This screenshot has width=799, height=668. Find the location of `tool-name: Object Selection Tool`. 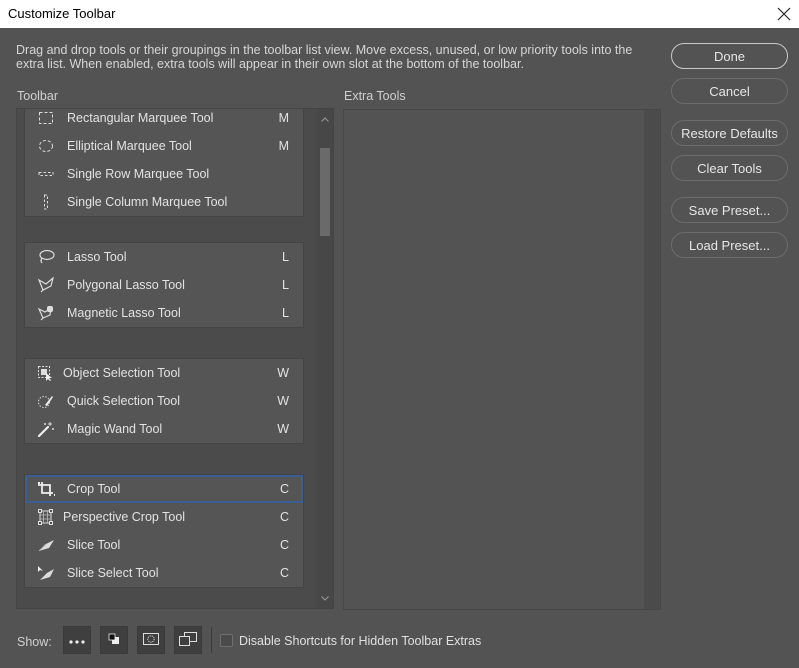

tool-name: Object Selection Tool is located at coordinates (122, 373).